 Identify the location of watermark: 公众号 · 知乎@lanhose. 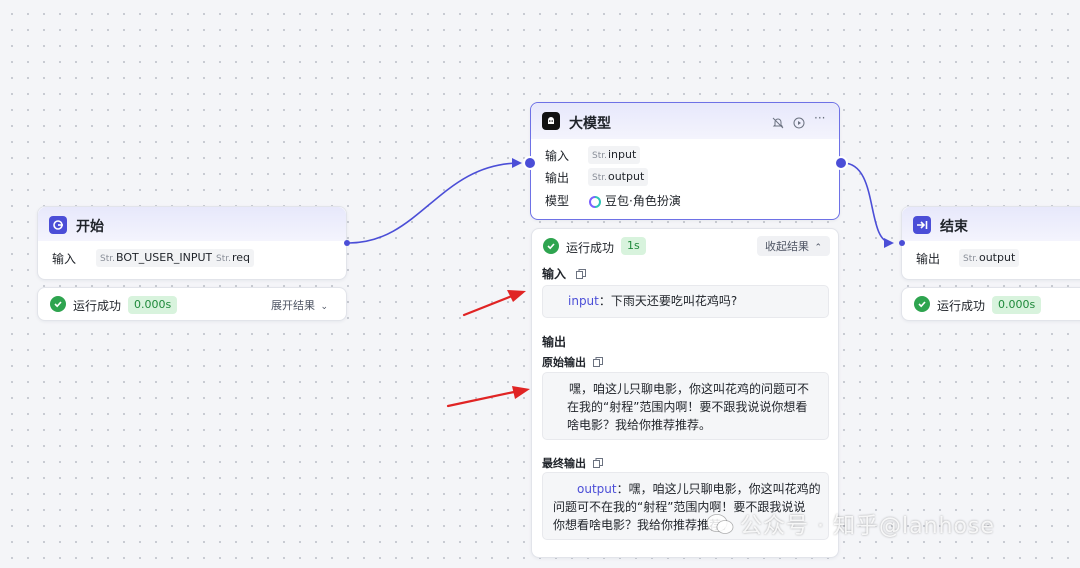
(867, 526).